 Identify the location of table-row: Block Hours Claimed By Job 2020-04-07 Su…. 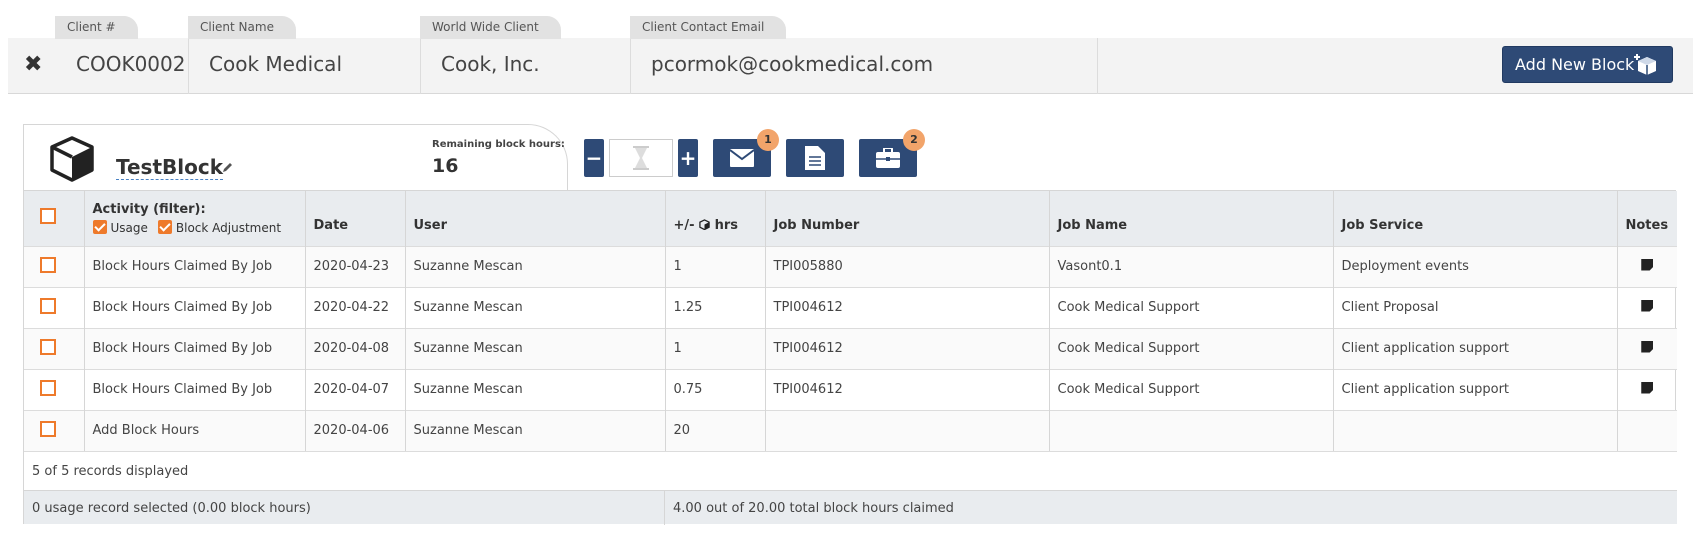
(850, 389).